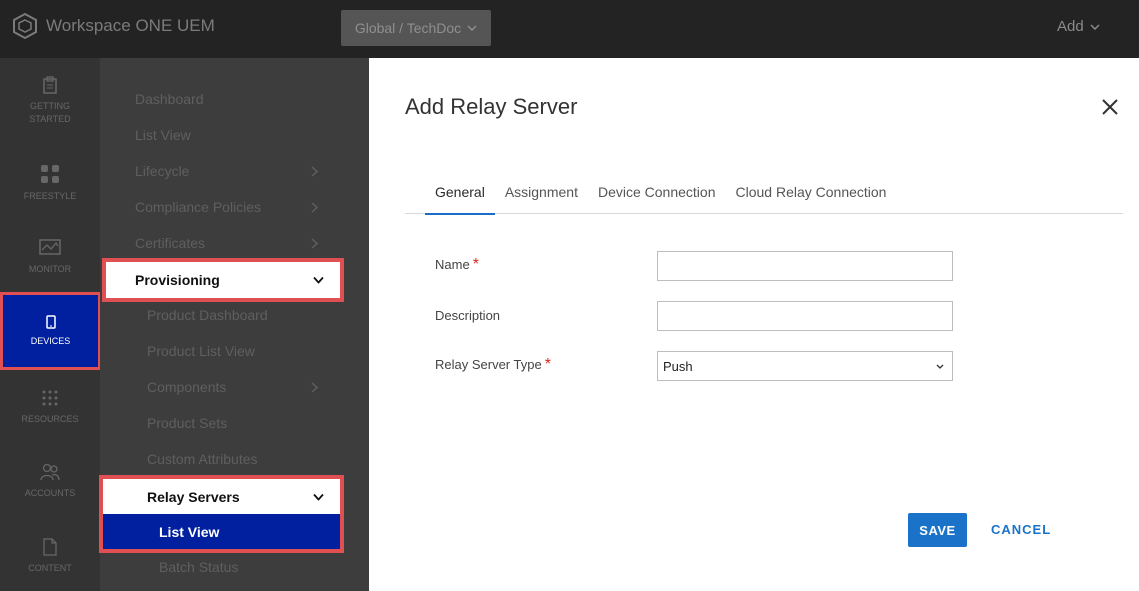  What do you see at coordinates (170, 243) in the screenshot?
I see `menu-label: Certificates` at bounding box center [170, 243].